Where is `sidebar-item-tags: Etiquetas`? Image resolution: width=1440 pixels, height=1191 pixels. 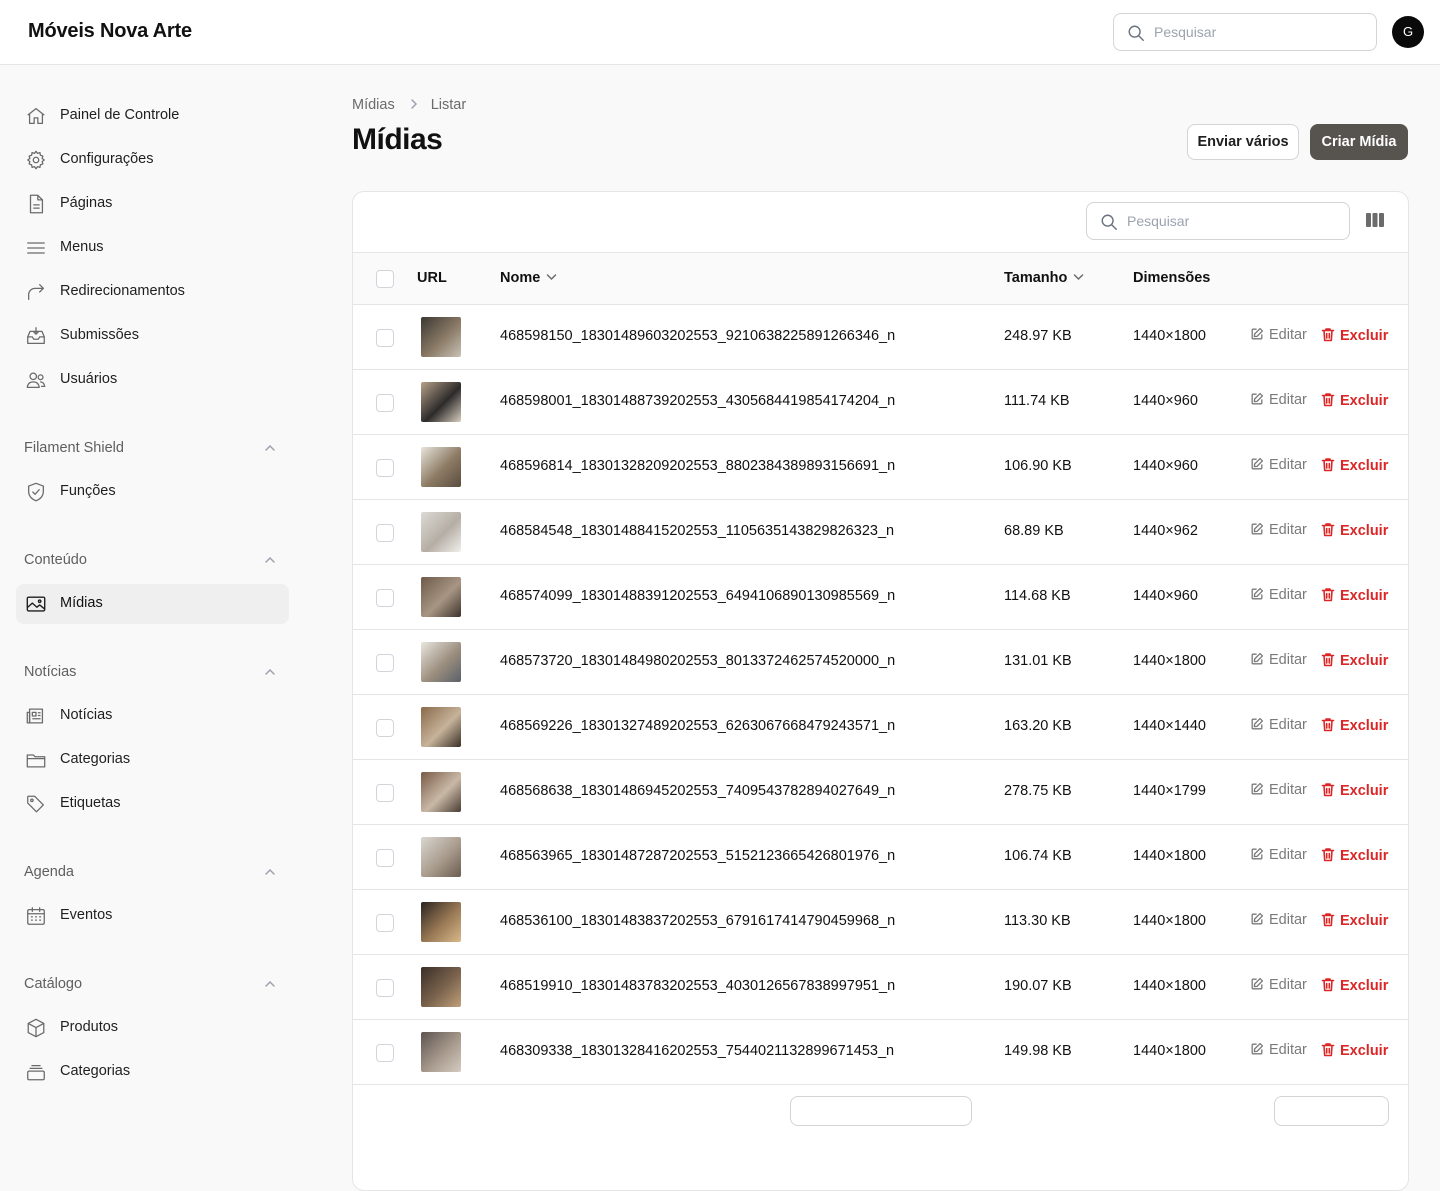
sidebar-item-tags: Etiquetas is located at coordinates (152, 804).